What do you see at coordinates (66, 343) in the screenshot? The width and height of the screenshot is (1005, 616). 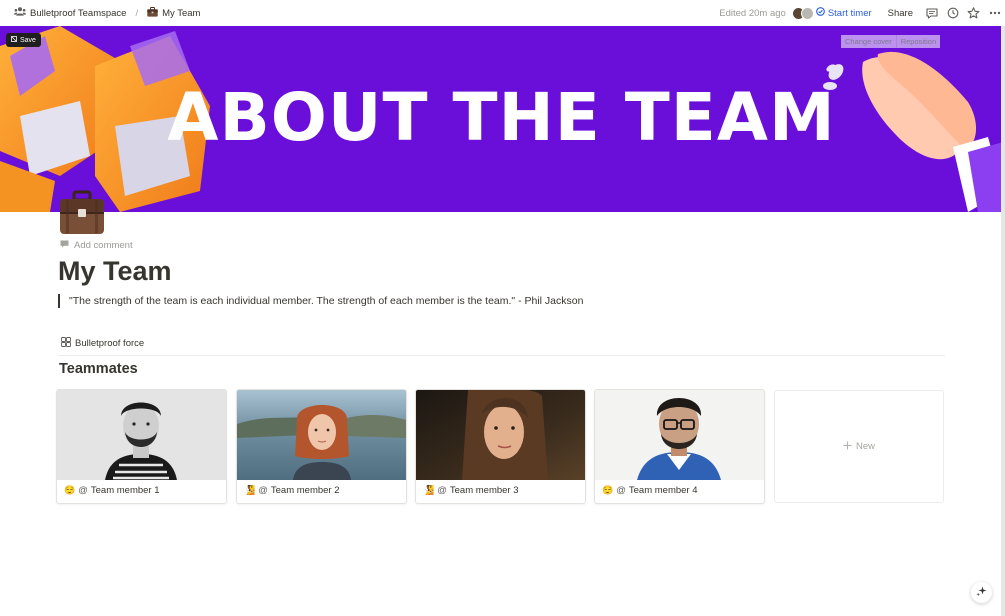 I see `gallery-view-icon` at bounding box center [66, 343].